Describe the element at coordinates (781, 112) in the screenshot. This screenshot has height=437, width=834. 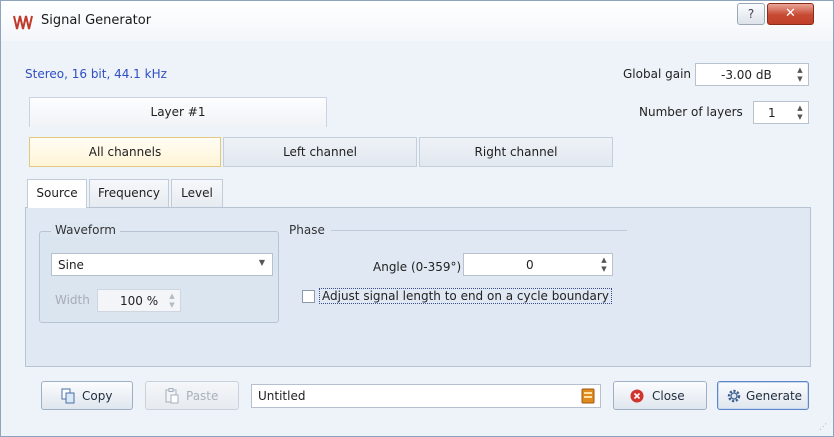
I see `number-of-layers-spinner: 1 ▲ ▼` at that location.